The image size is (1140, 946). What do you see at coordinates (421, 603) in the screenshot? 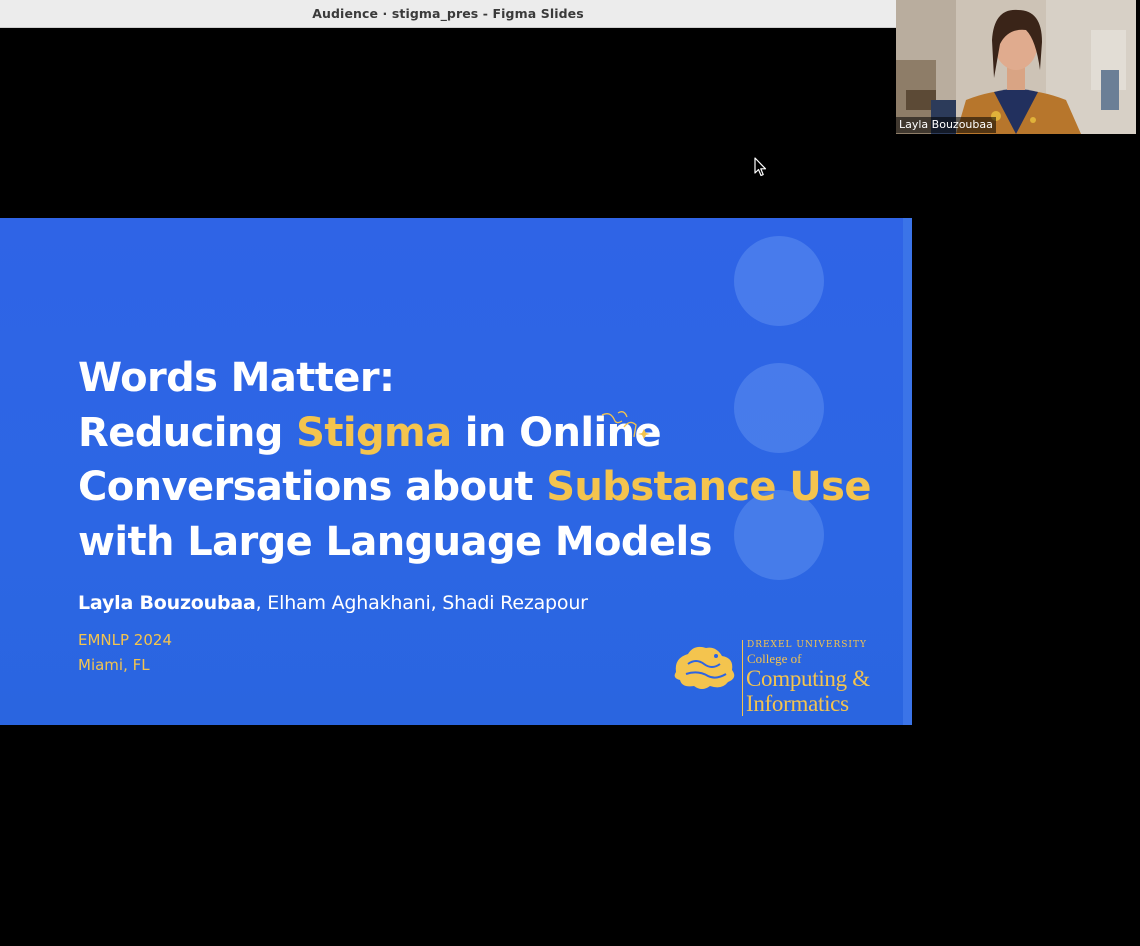
I see `co-authors: , Elham Aghakhani, Shadi Rezapour` at bounding box center [421, 603].